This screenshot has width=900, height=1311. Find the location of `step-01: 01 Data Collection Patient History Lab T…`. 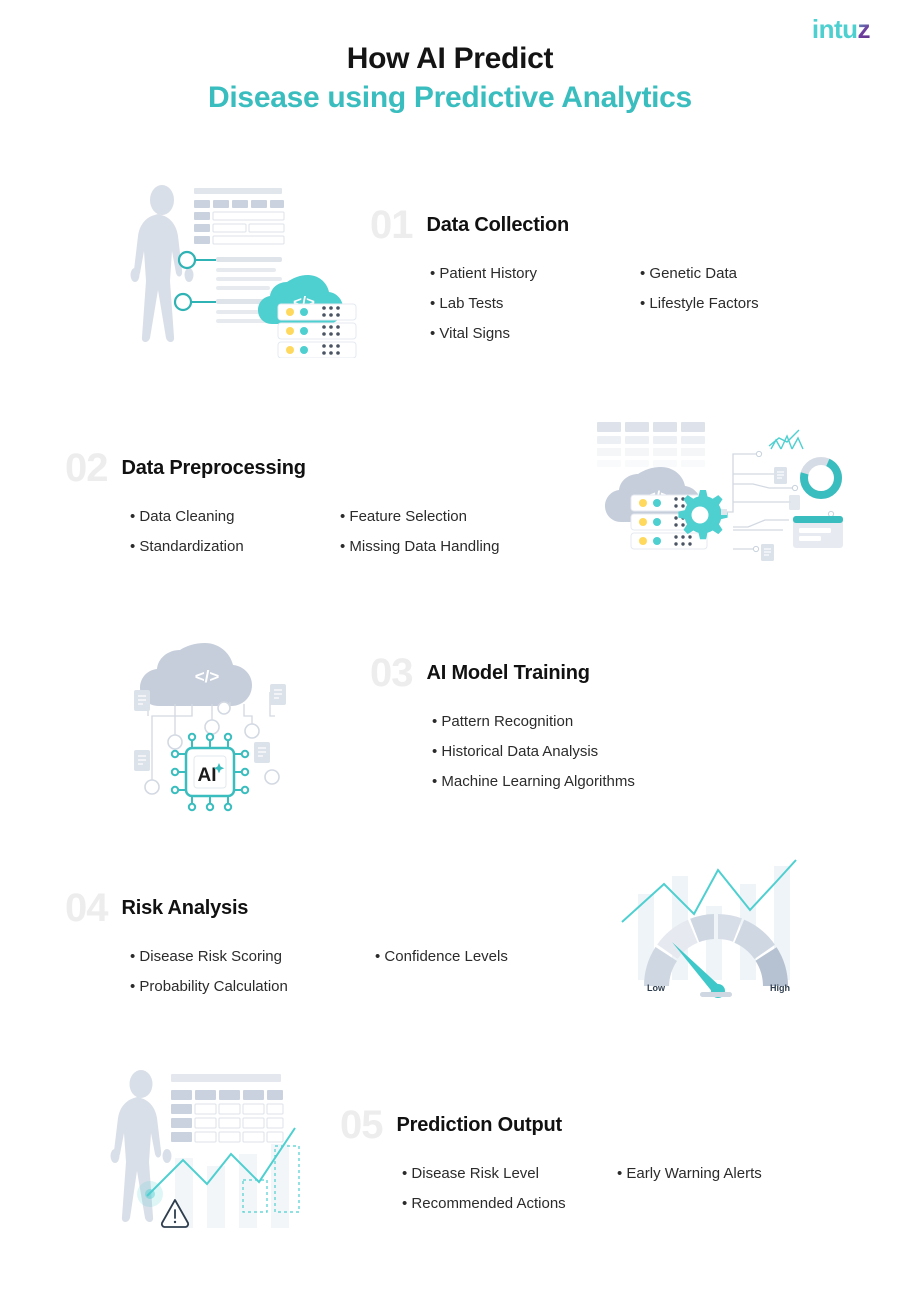

step-01: 01 Data Collection Patient History Lab T… is located at coordinates (600, 277).